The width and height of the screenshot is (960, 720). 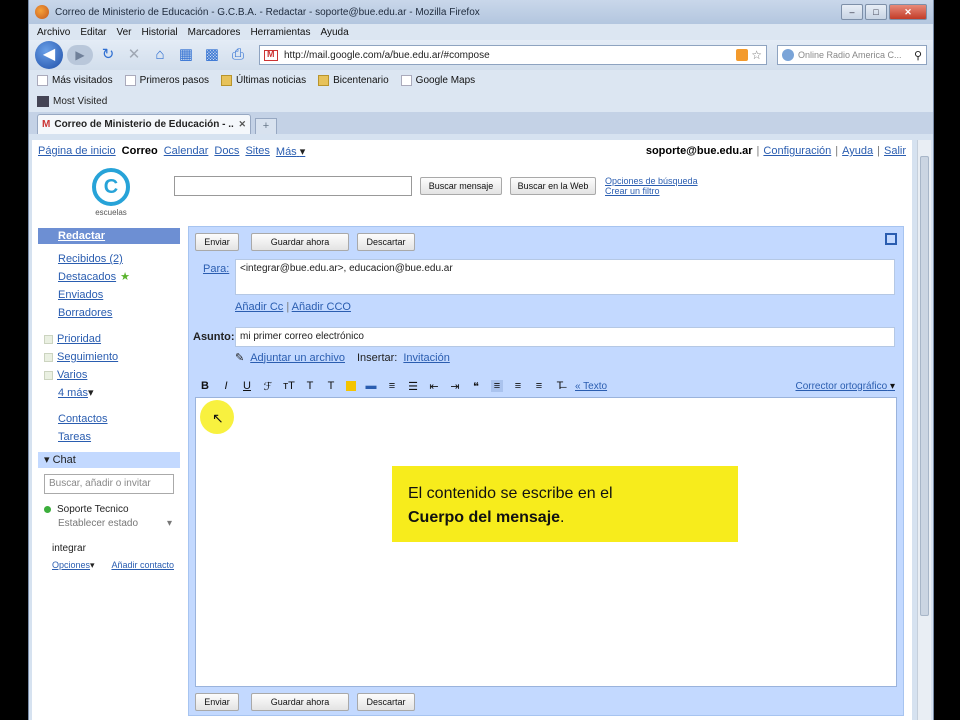 I want to click on align-right-icon: ≡, so click(x=539, y=386).